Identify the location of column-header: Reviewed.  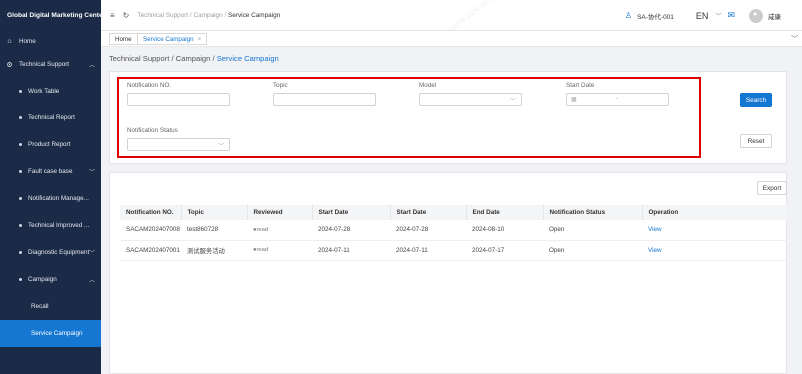
(280, 212).